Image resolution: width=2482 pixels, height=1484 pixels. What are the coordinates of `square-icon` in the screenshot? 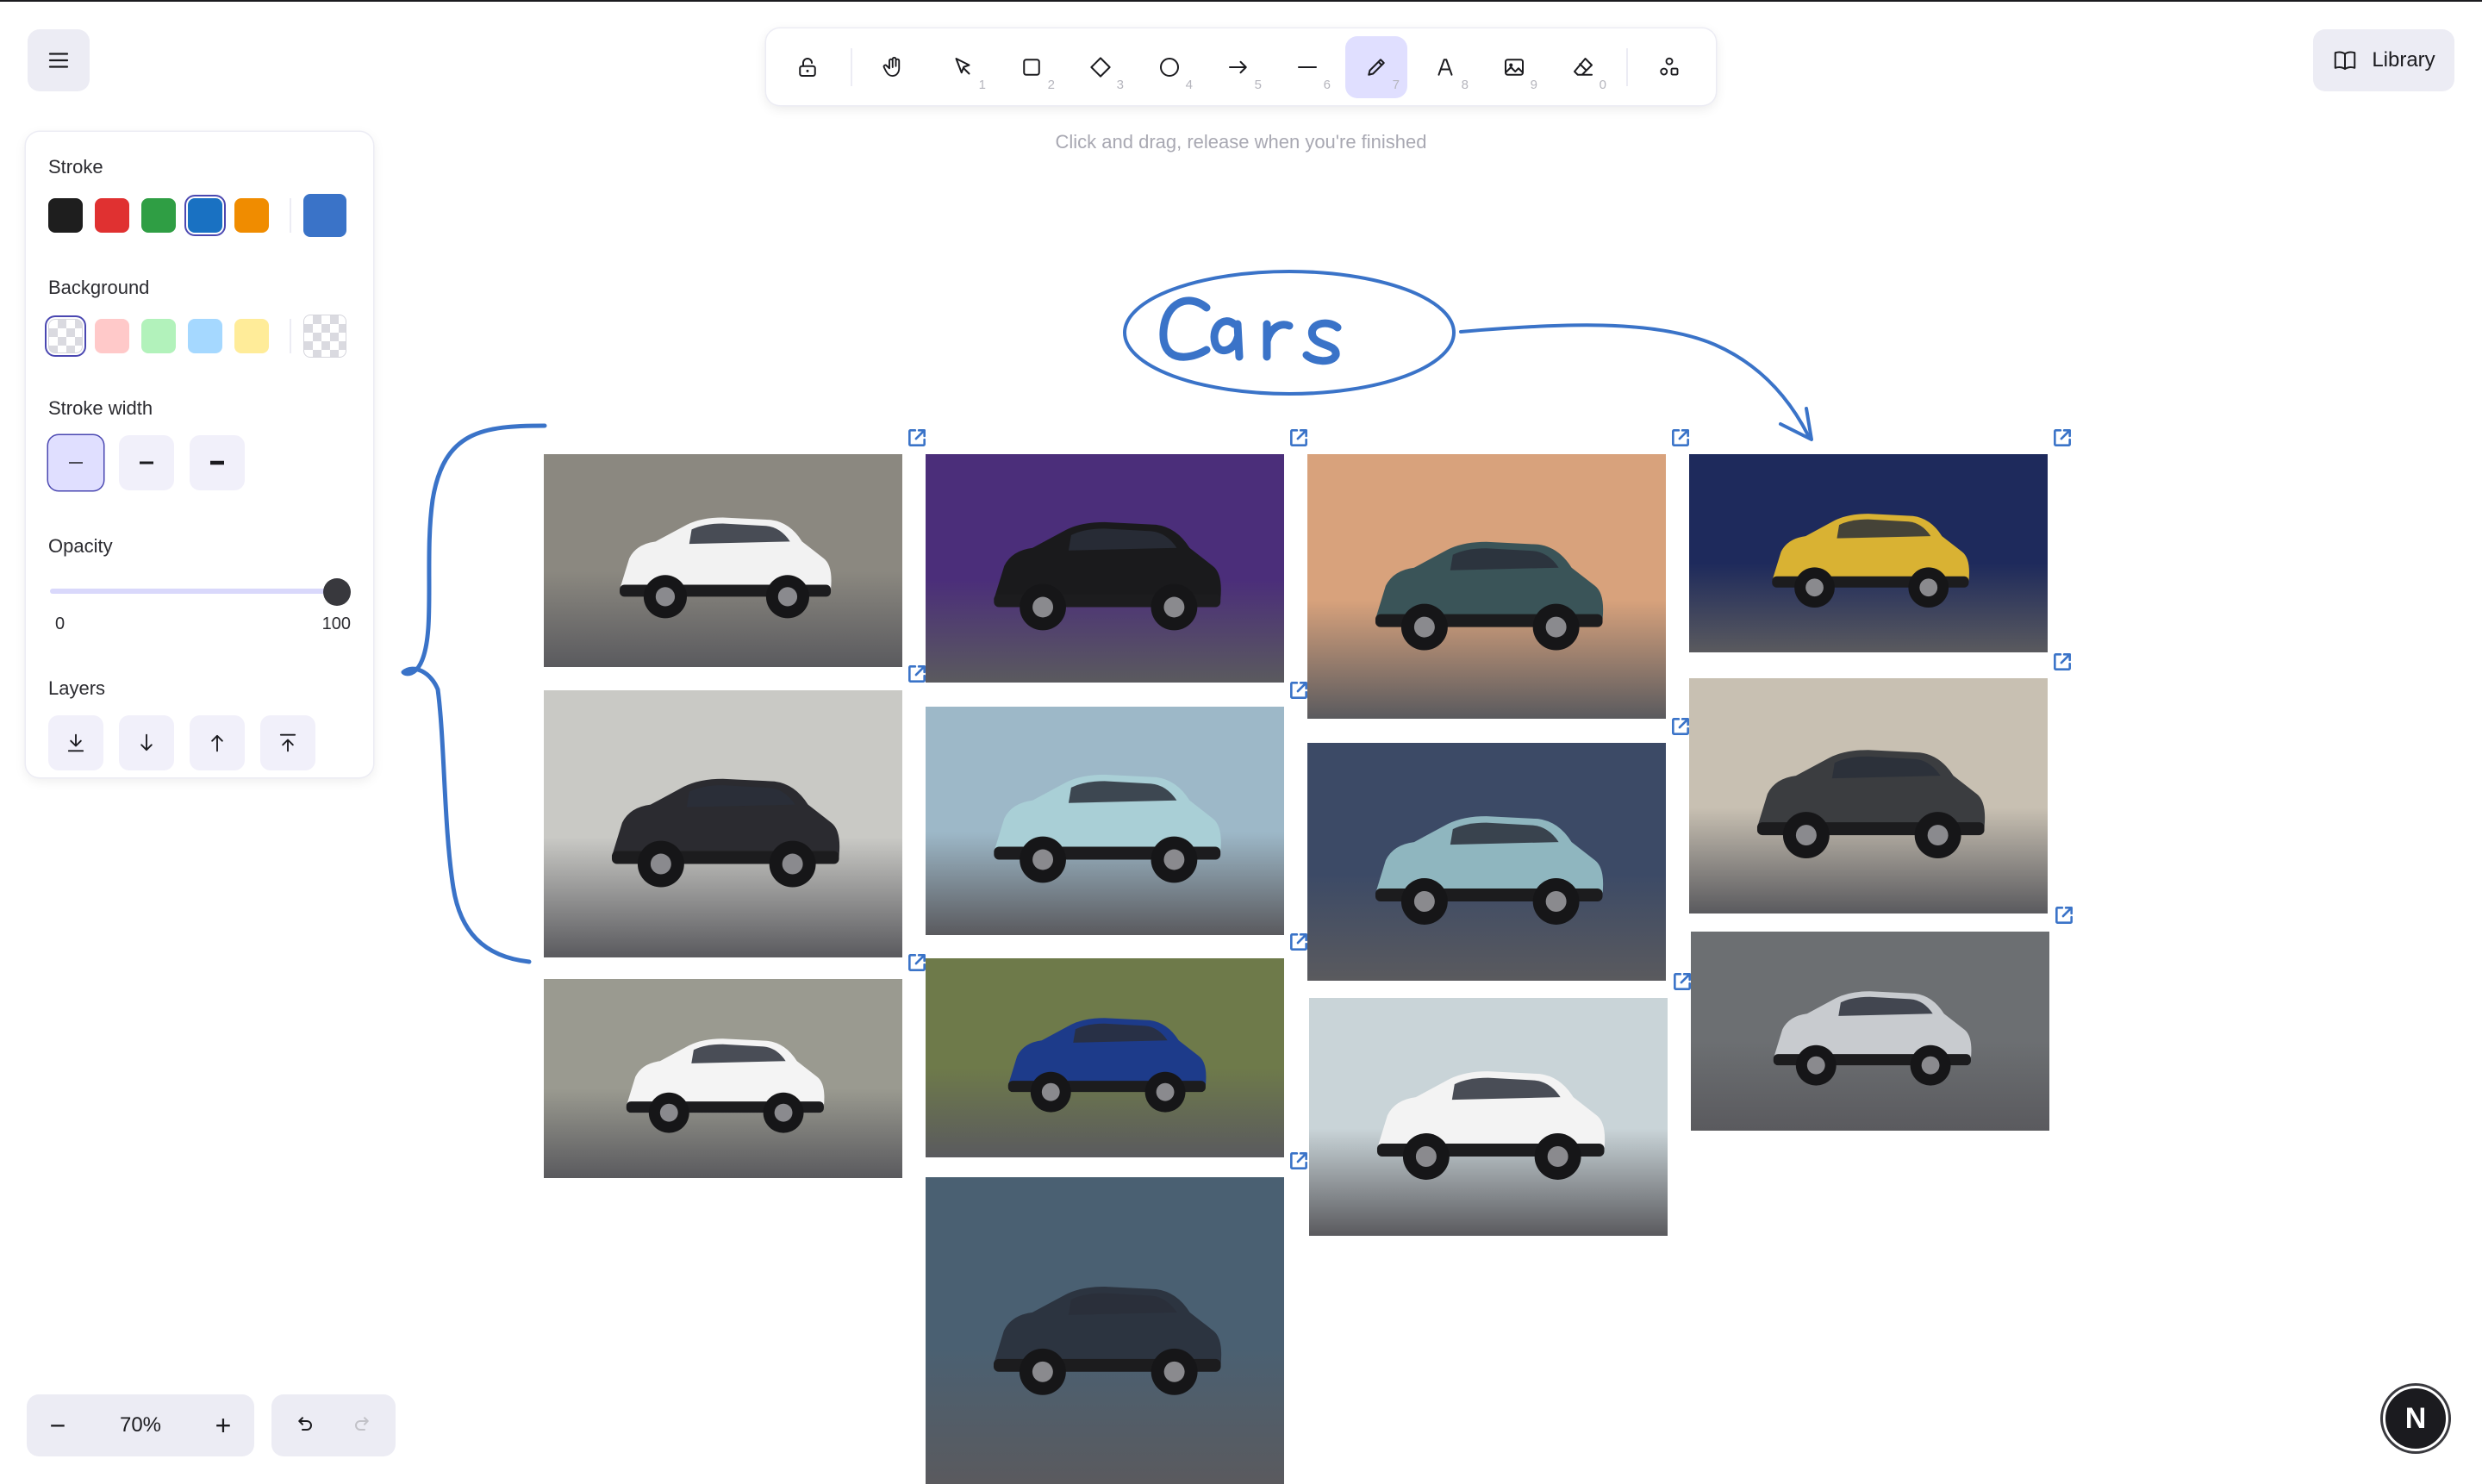 It's located at (1031, 67).